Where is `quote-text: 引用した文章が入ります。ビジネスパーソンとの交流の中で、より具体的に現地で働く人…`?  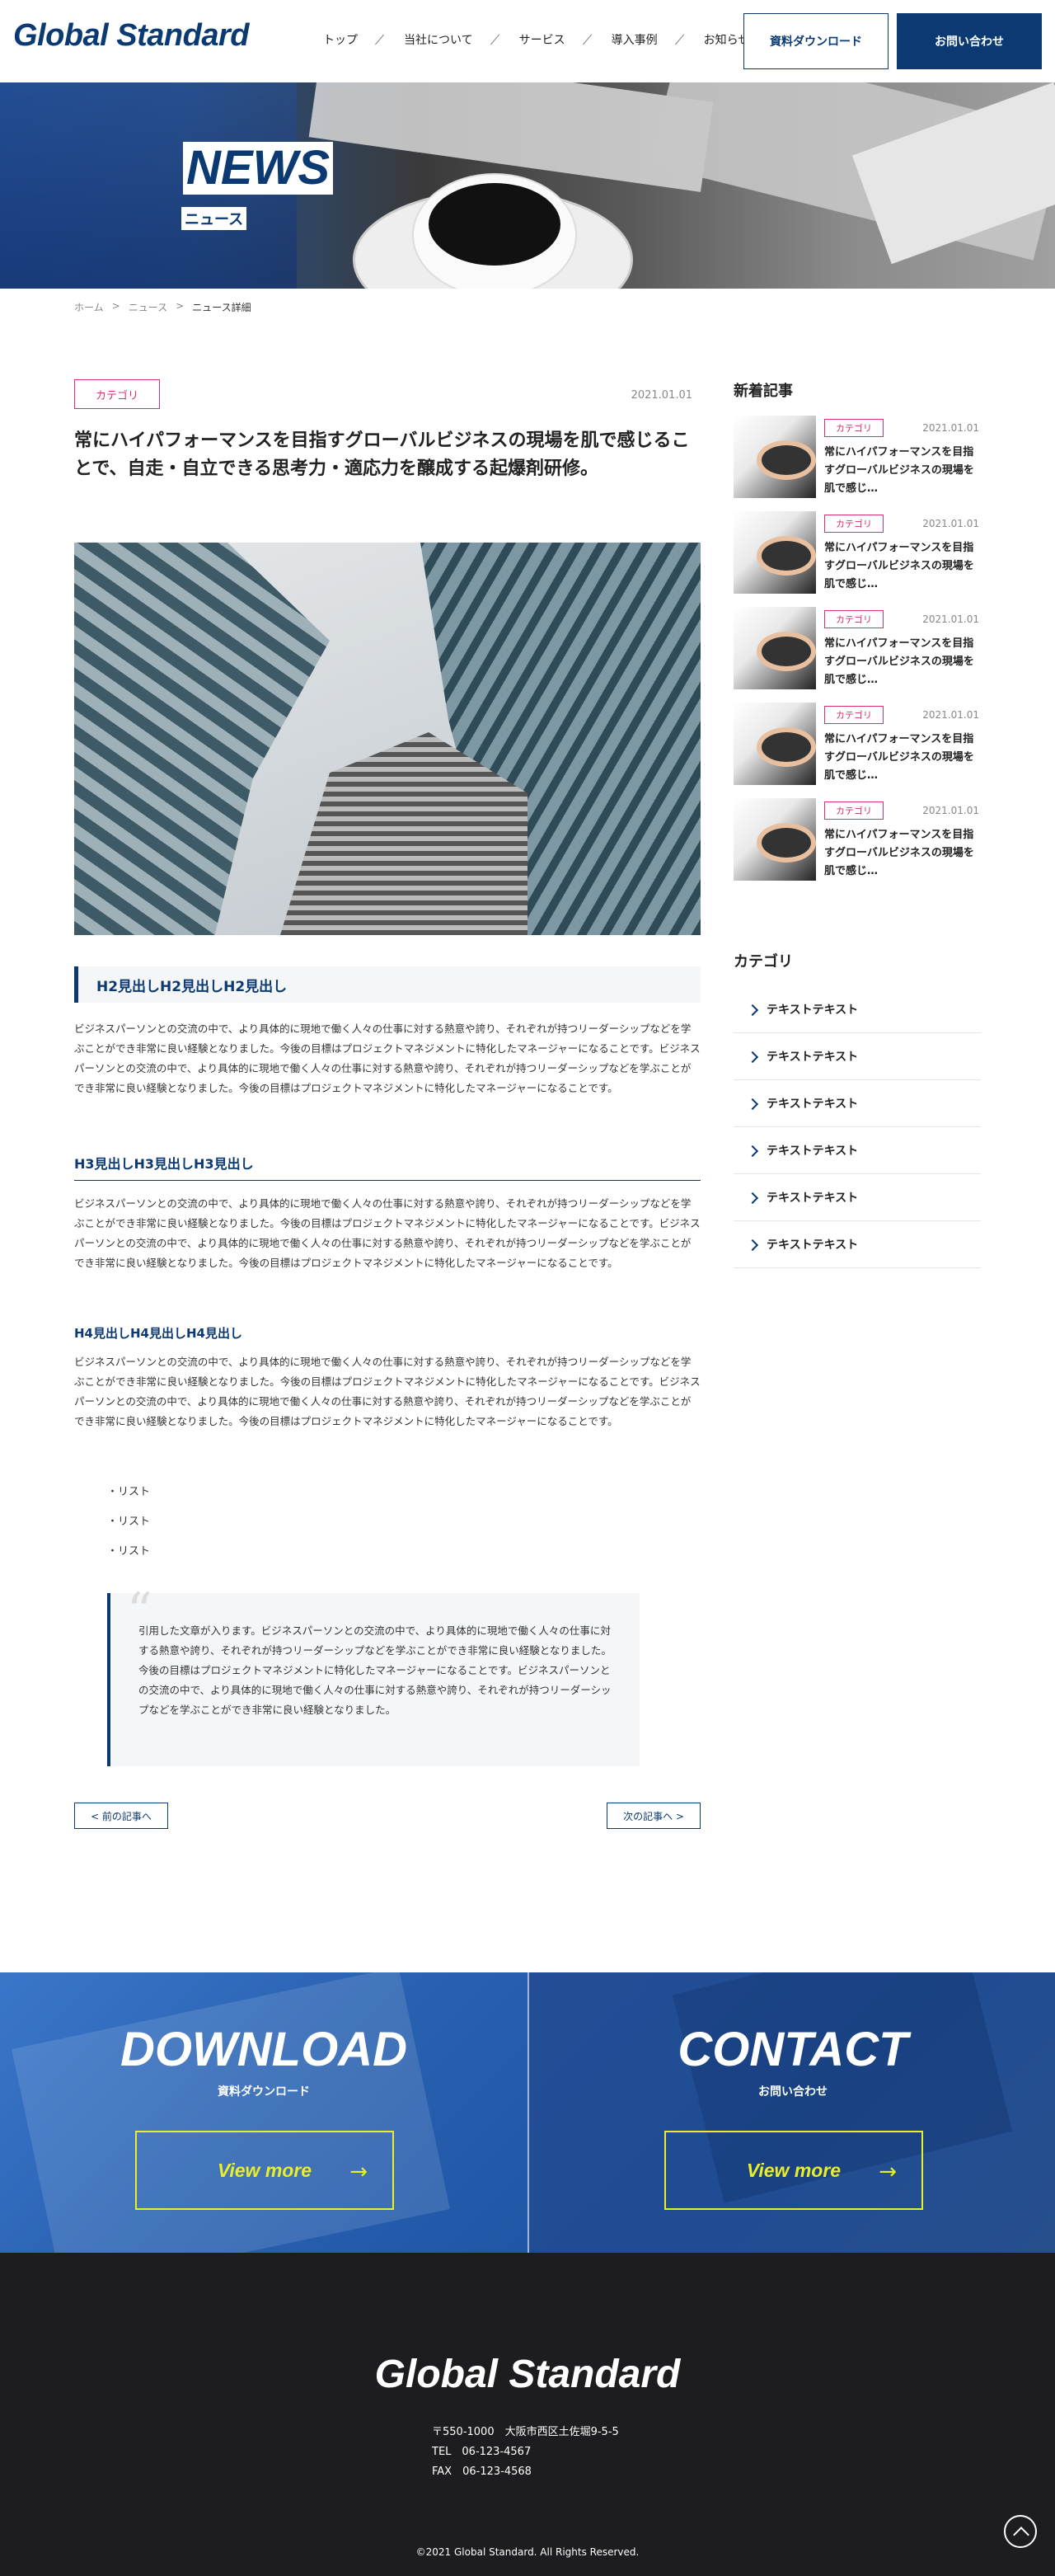 quote-text: 引用した文章が入ります。ビジネスパーソンとの交流の中で、より具体的に現地で働く人… is located at coordinates (375, 1670).